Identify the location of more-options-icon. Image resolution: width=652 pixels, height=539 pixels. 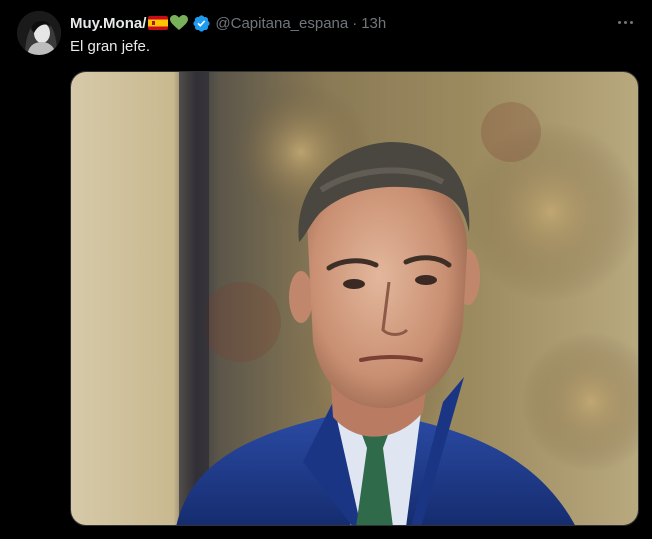
(625, 22).